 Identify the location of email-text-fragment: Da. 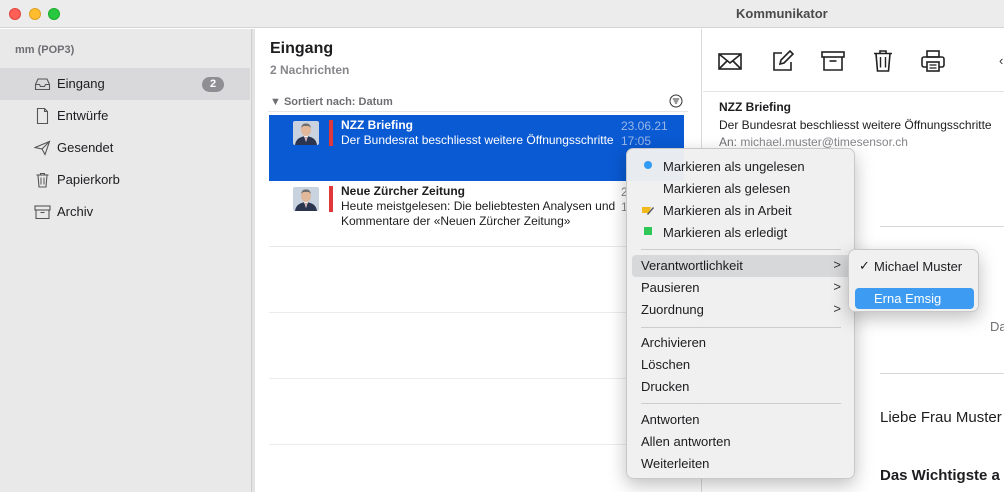
(997, 326).